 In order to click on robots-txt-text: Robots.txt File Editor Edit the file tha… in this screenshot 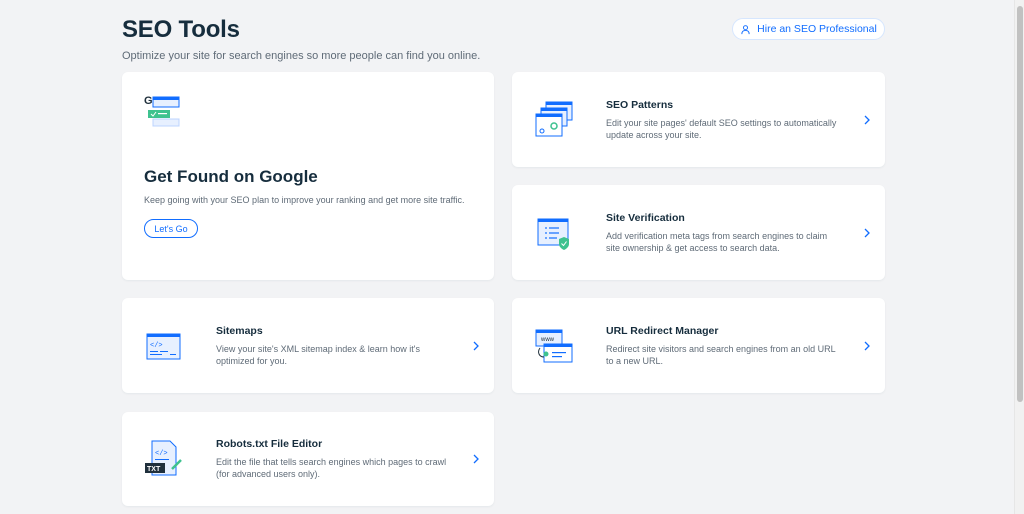, I will do `click(343, 459)`.